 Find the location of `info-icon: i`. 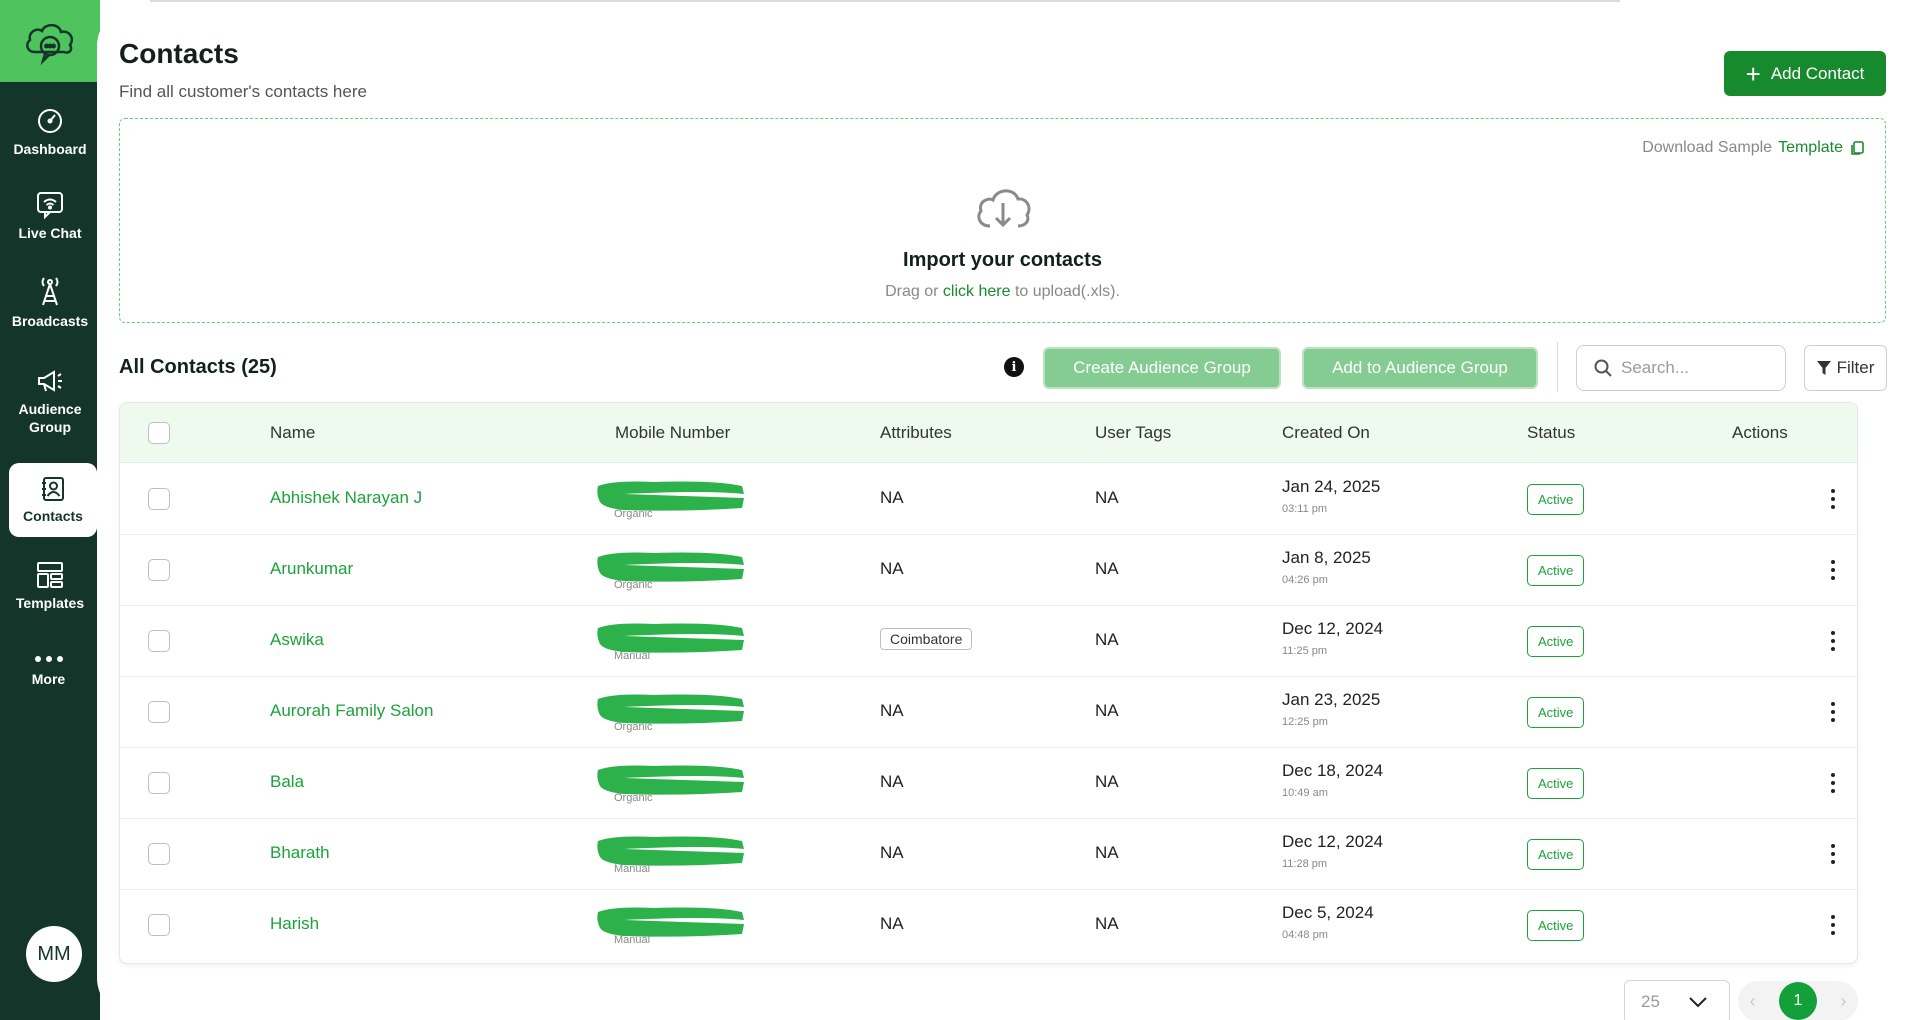

info-icon: i is located at coordinates (1014, 367).